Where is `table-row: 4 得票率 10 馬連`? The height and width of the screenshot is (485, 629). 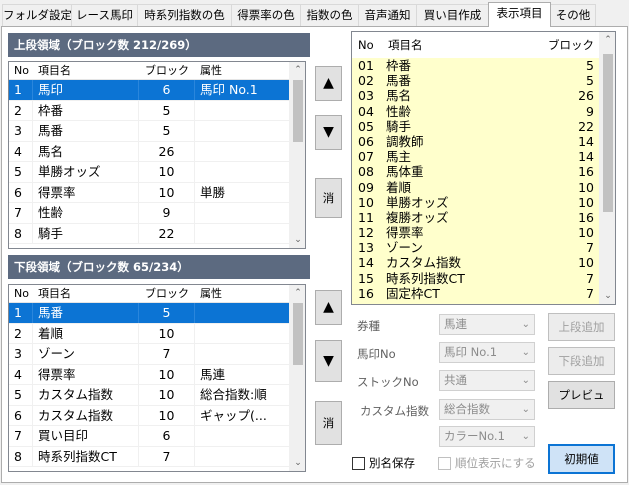
table-row: 4 得票率 10 馬連 is located at coordinates (157, 374).